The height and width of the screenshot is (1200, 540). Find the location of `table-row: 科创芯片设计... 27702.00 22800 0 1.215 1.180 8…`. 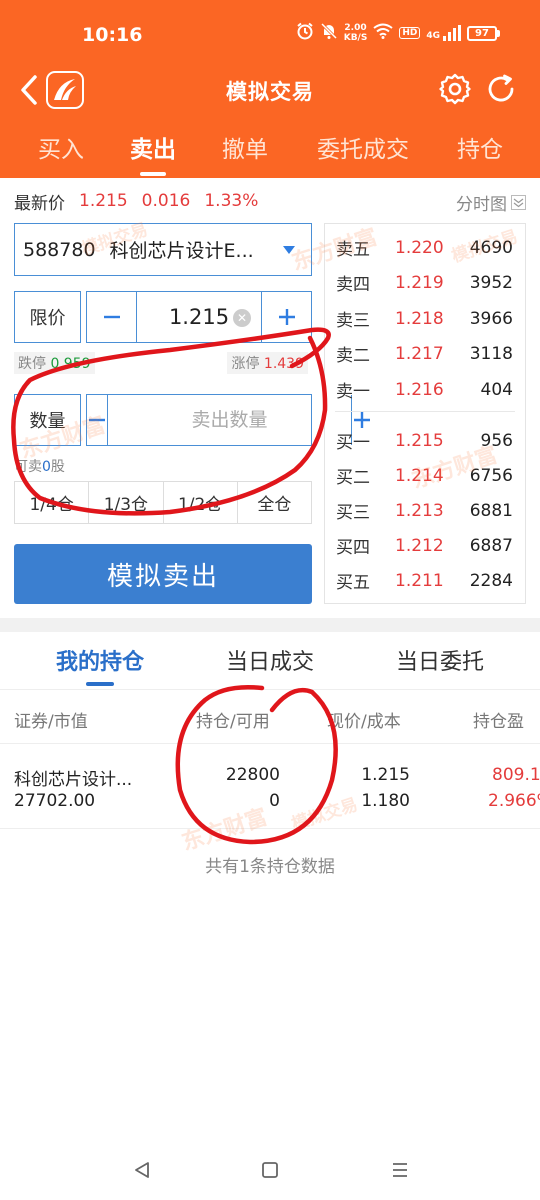

table-row: 科创芯片设计... 27702.00 22800 0 1.215 1.180 8… is located at coordinates (270, 787).